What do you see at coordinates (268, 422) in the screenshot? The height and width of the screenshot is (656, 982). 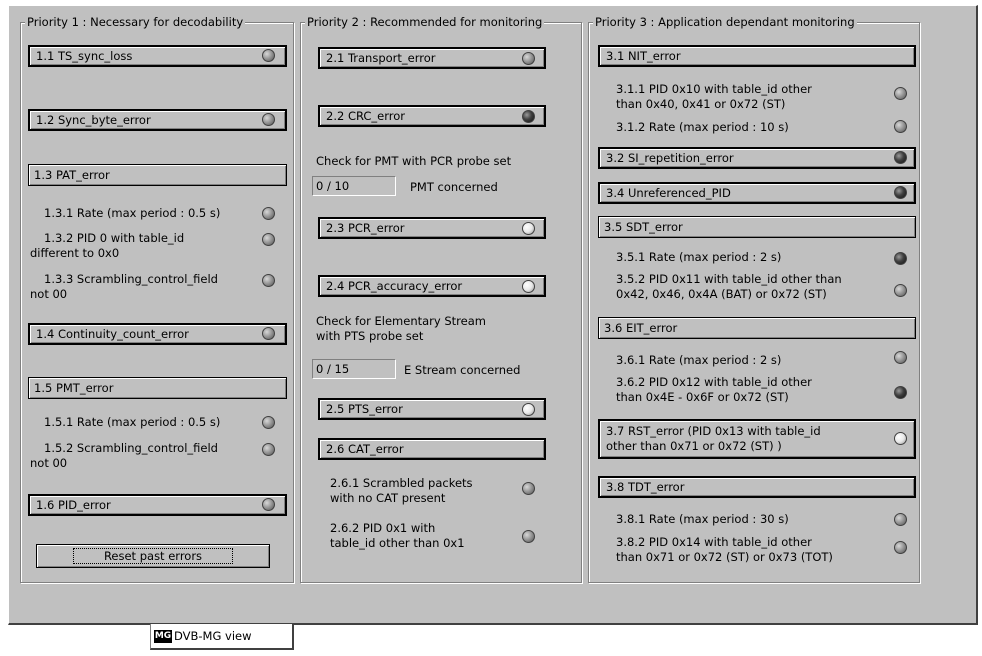 I see `pmt-rate-led` at bounding box center [268, 422].